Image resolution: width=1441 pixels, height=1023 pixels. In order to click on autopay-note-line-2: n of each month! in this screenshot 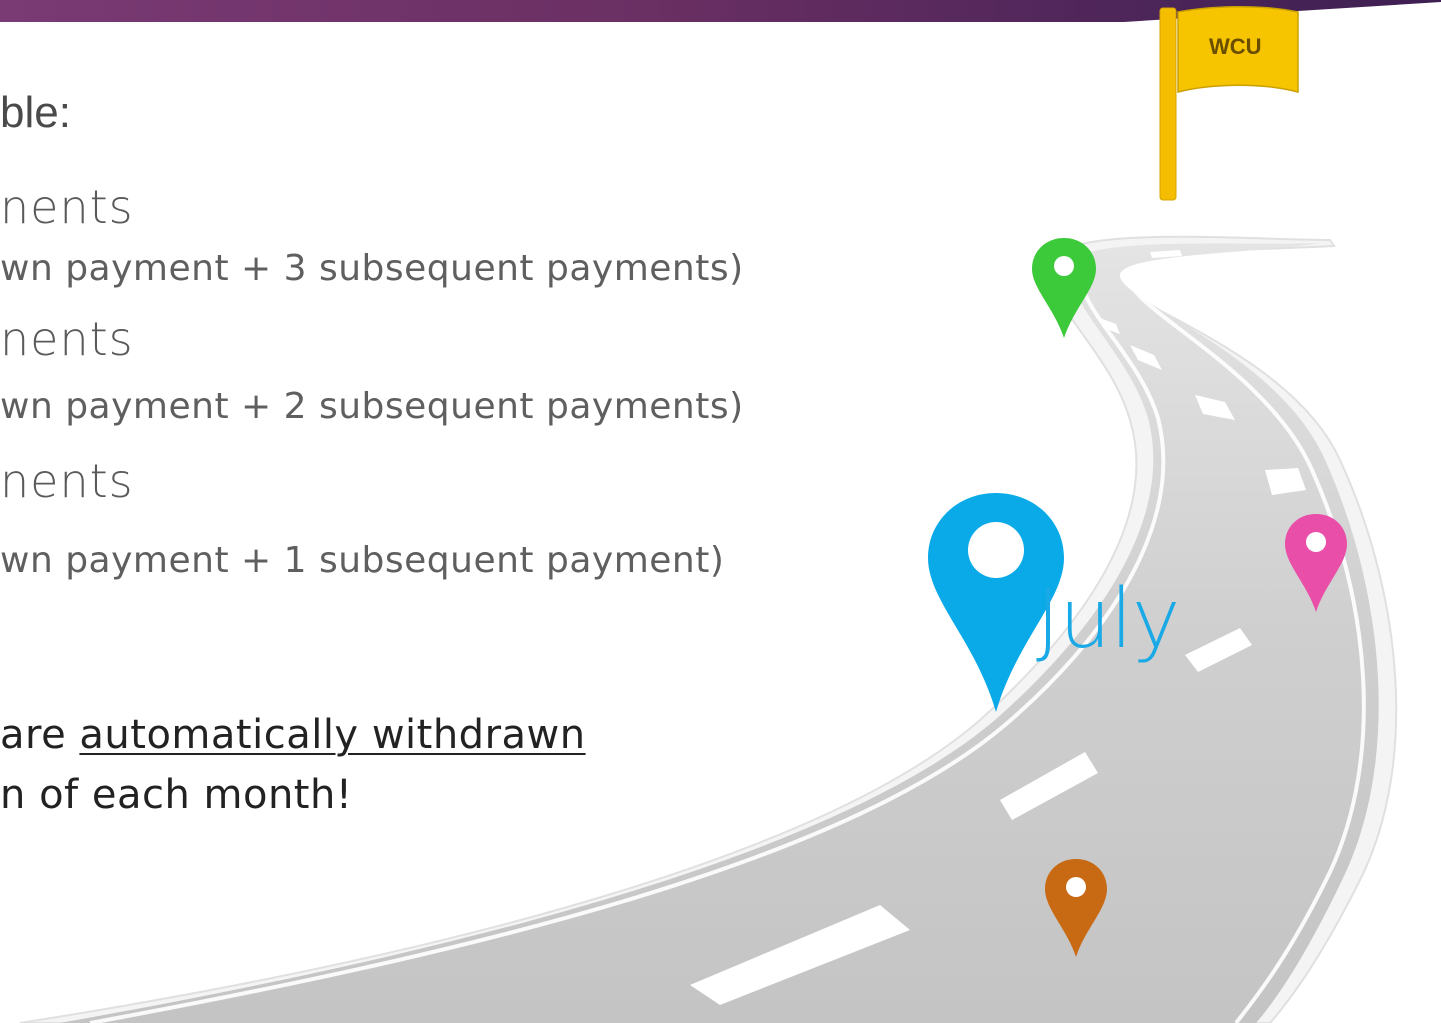, I will do `click(176, 795)`.